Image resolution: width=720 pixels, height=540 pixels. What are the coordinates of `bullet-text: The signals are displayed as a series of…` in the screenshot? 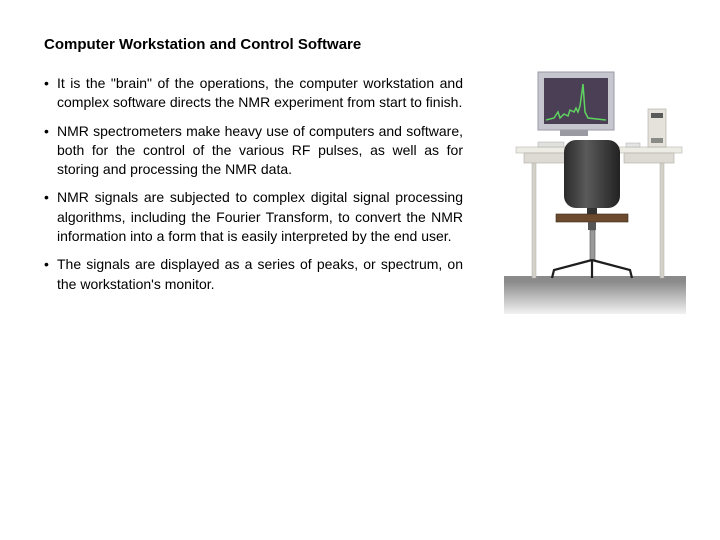 It's located at (260, 274).